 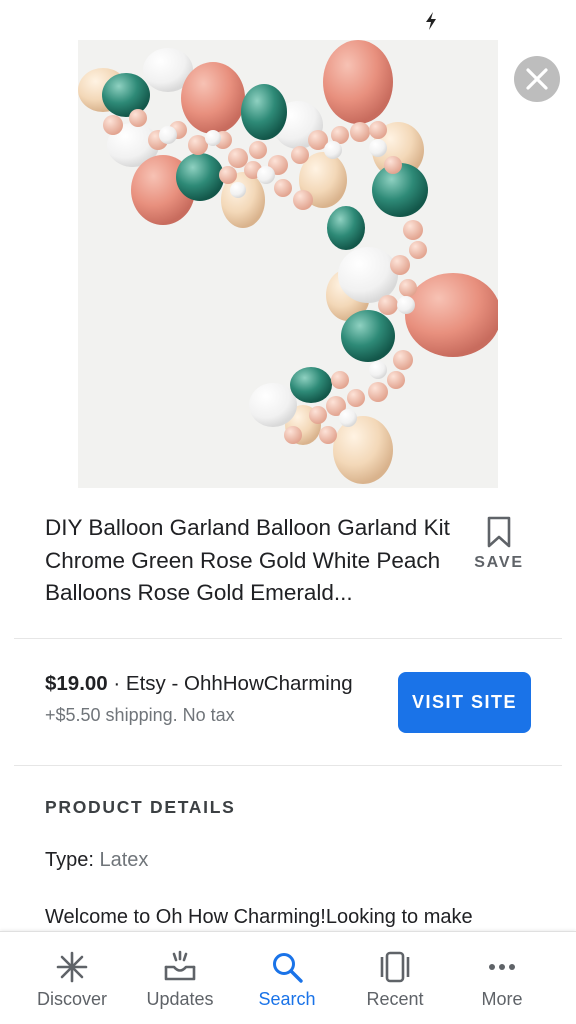 I want to click on type-label: Type:, so click(x=72, y=860).